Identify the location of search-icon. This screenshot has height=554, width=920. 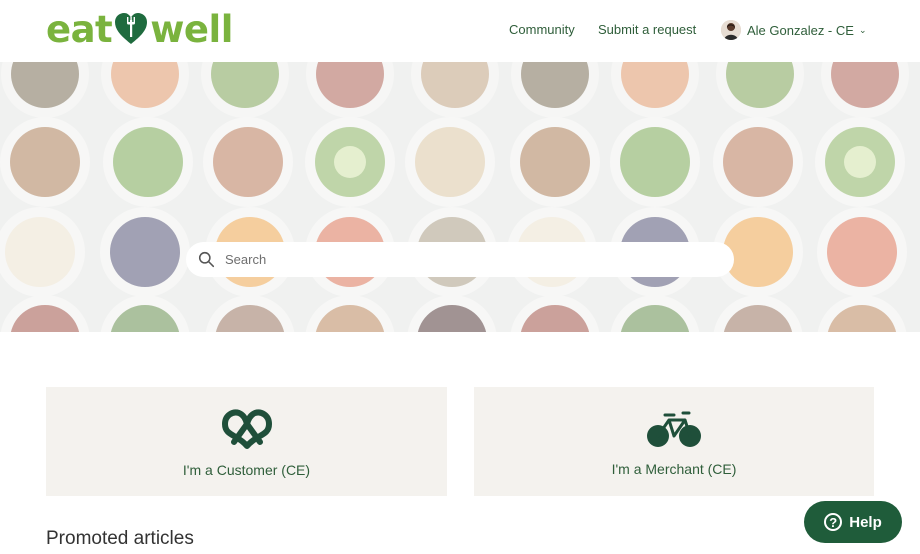
(206, 259).